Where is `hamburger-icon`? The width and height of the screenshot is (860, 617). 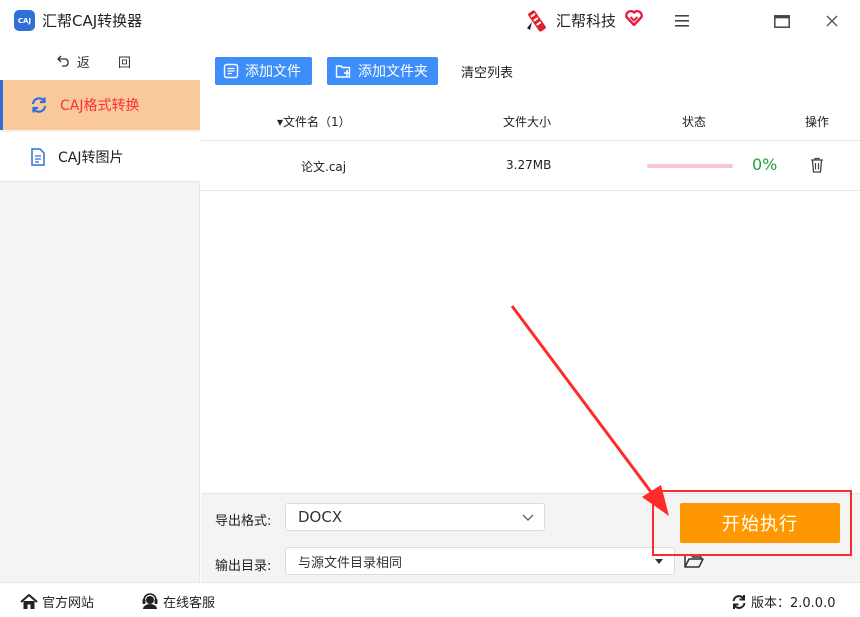 hamburger-icon is located at coordinates (682, 21).